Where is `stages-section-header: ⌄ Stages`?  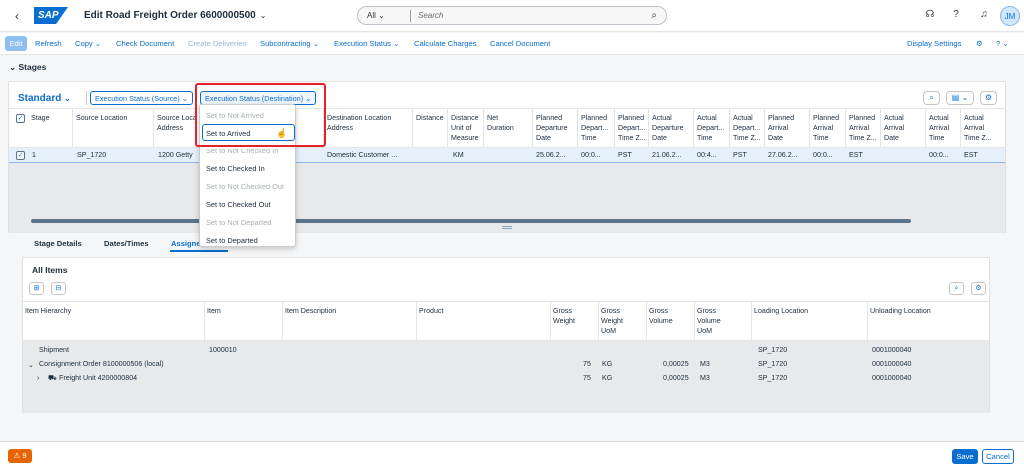
stages-section-header: ⌄ Stages is located at coordinates (512, 67).